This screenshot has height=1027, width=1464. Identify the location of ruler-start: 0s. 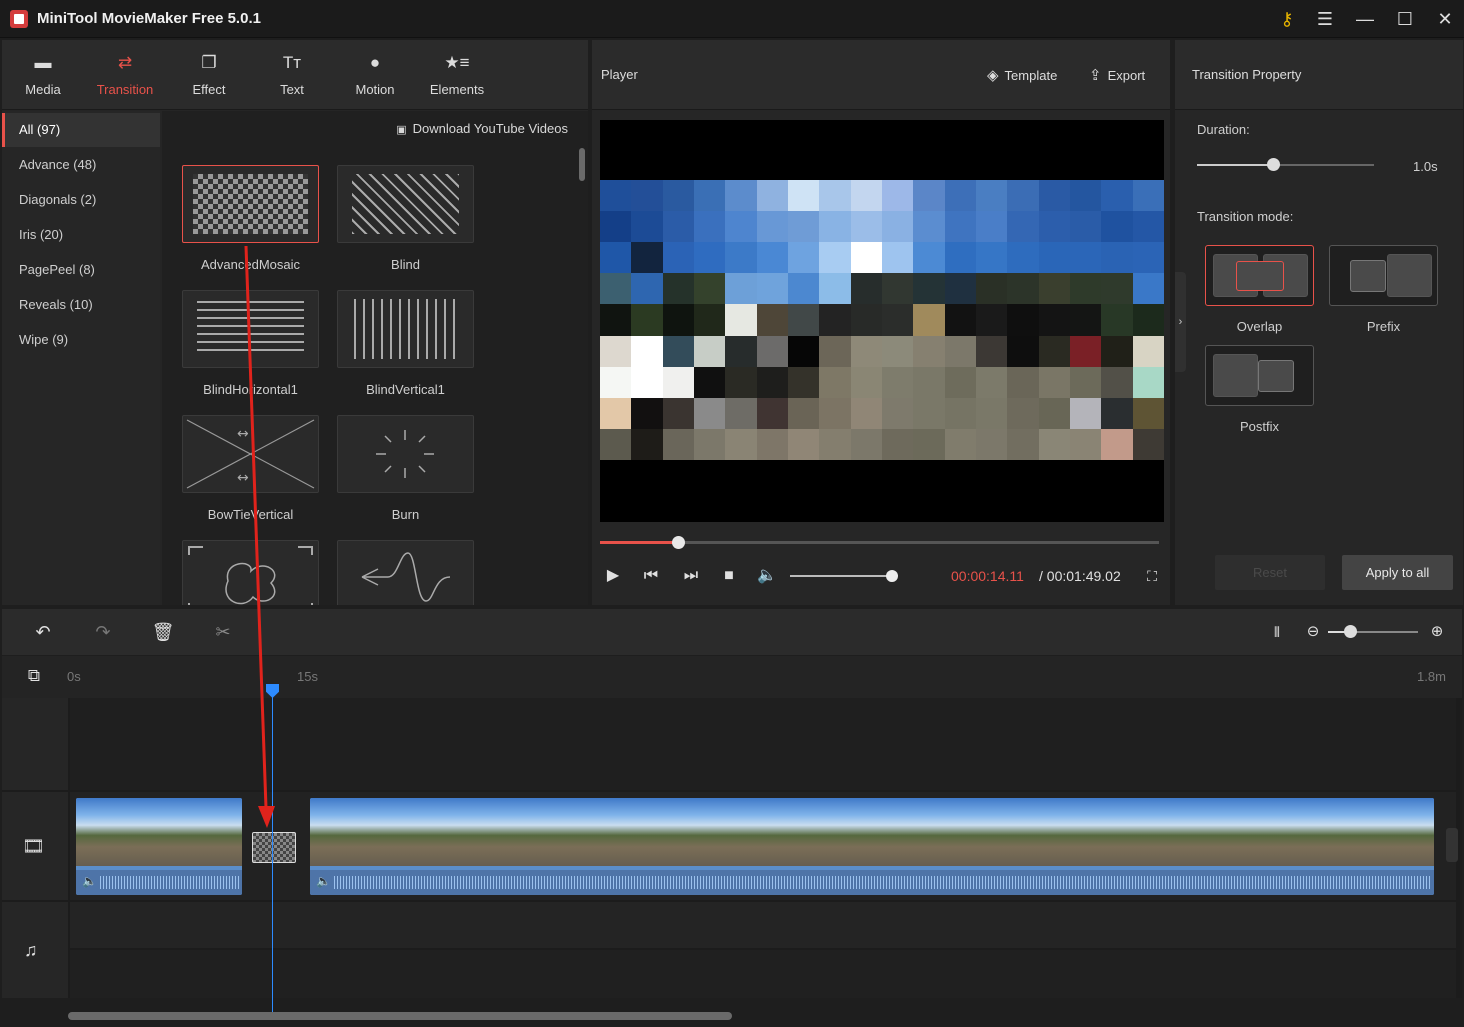
(74, 676).